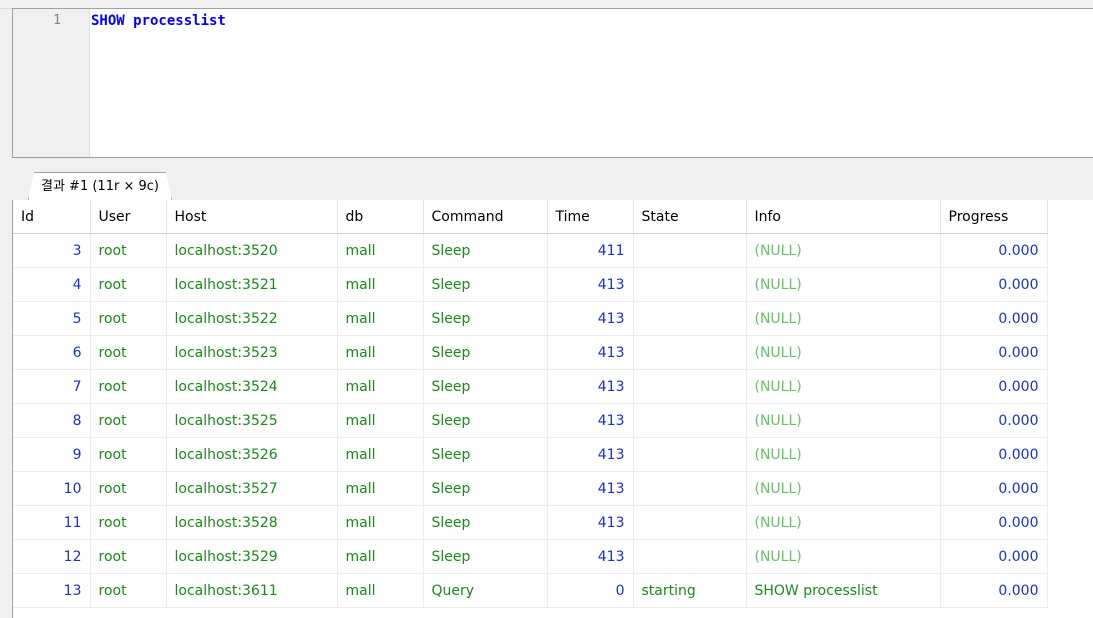 This screenshot has width=1093, height=618. What do you see at coordinates (252, 352) in the screenshot?
I see `cell-host: localhost:3523` at bounding box center [252, 352].